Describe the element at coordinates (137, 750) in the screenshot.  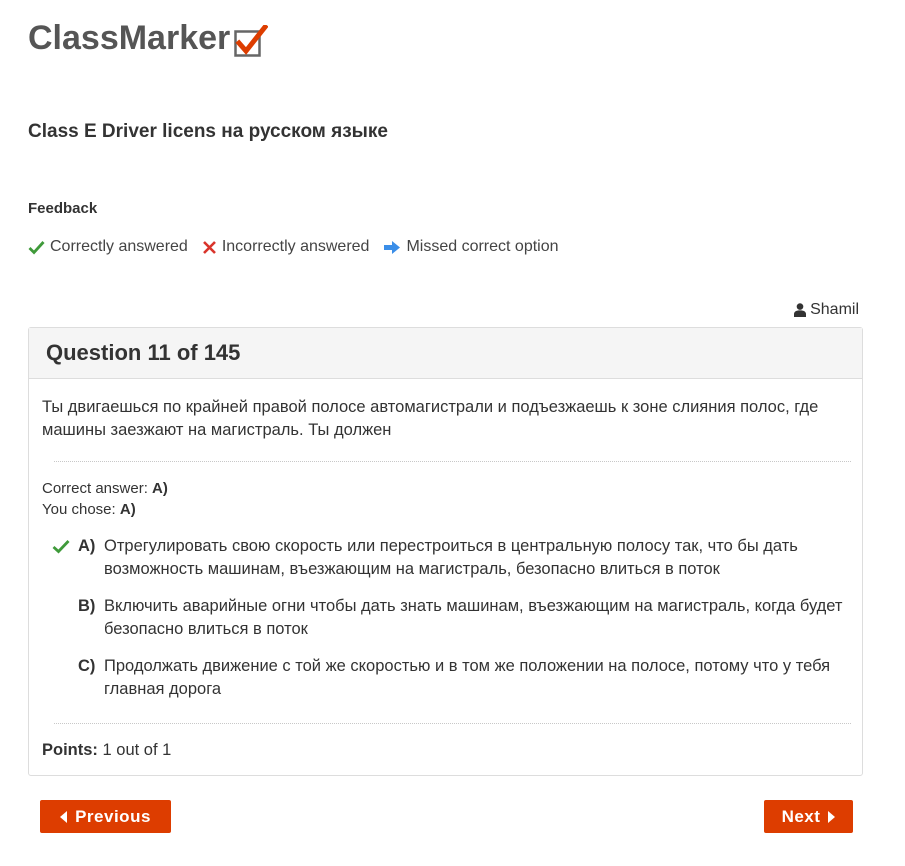
I see `points-value: 1 out of 1` at that location.